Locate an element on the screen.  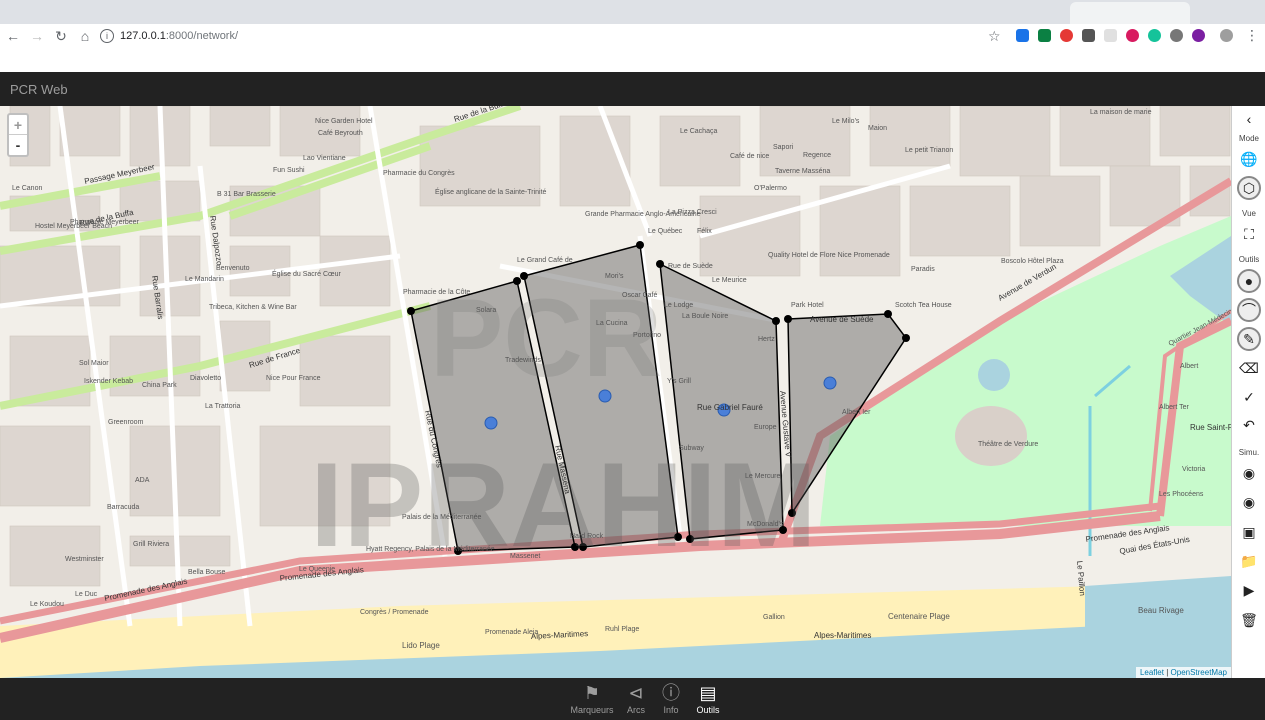
poi-grill-riviera: Grill Riviera is located at coordinates (151, 544).